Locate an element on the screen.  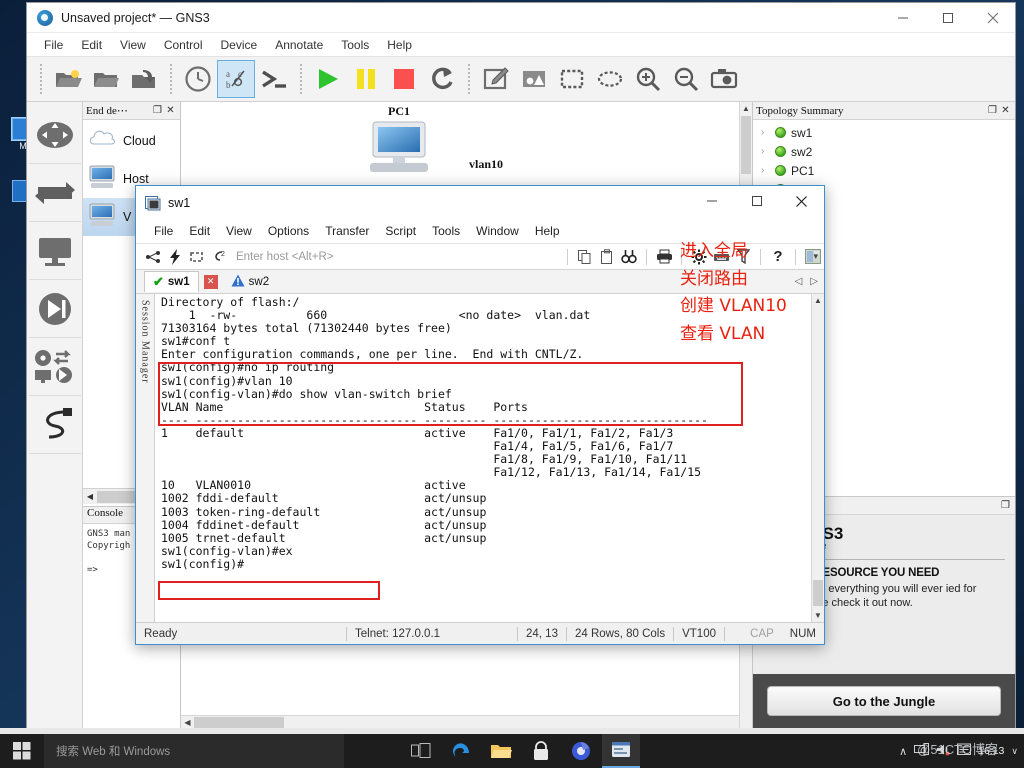
taskbar-search-box: 搜索 Web 和 Windows is located at coordinates (194, 751).